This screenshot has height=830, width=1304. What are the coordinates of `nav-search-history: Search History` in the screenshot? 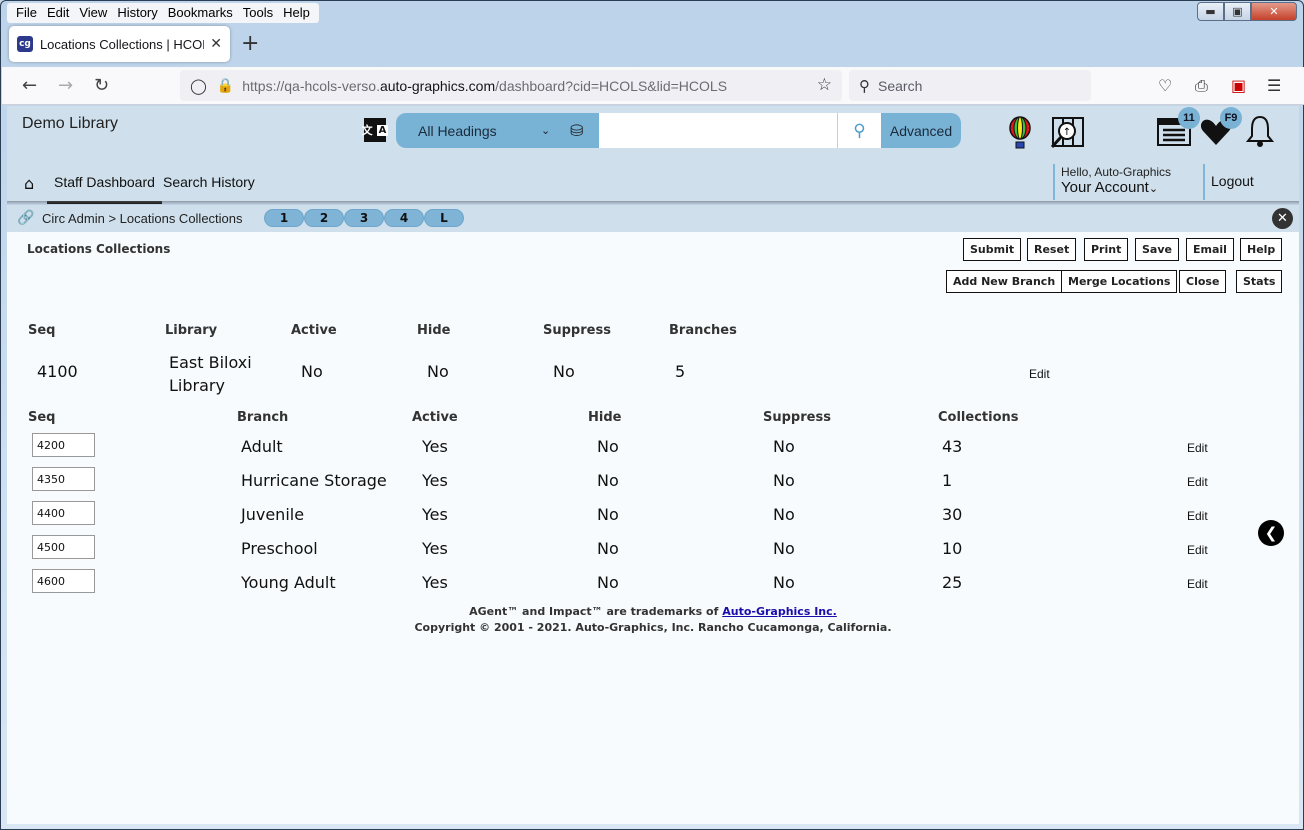 It's located at (209, 182).